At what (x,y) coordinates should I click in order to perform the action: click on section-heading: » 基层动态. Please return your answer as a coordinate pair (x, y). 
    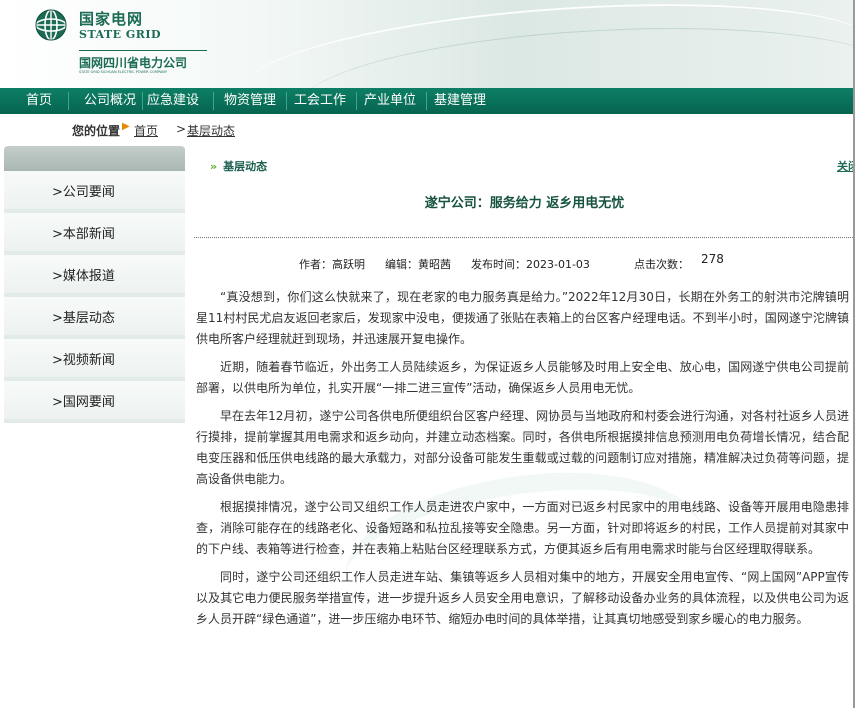
    Looking at the image, I should click on (238, 166).